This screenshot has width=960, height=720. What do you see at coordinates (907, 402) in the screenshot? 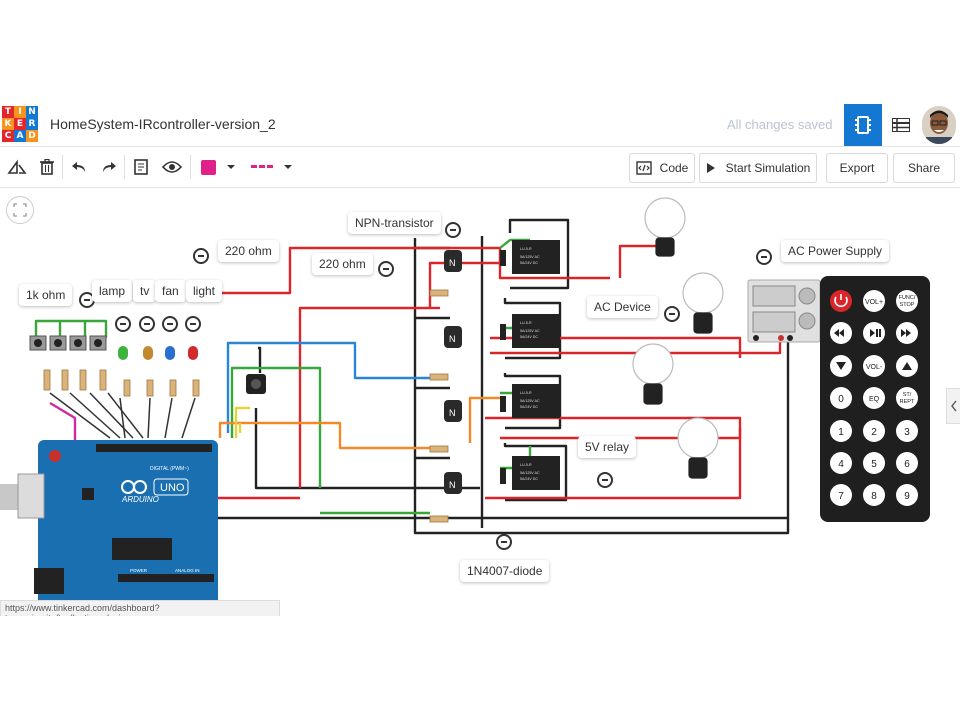
I see `svg-text: REPT` at bounding box center [907, 402].